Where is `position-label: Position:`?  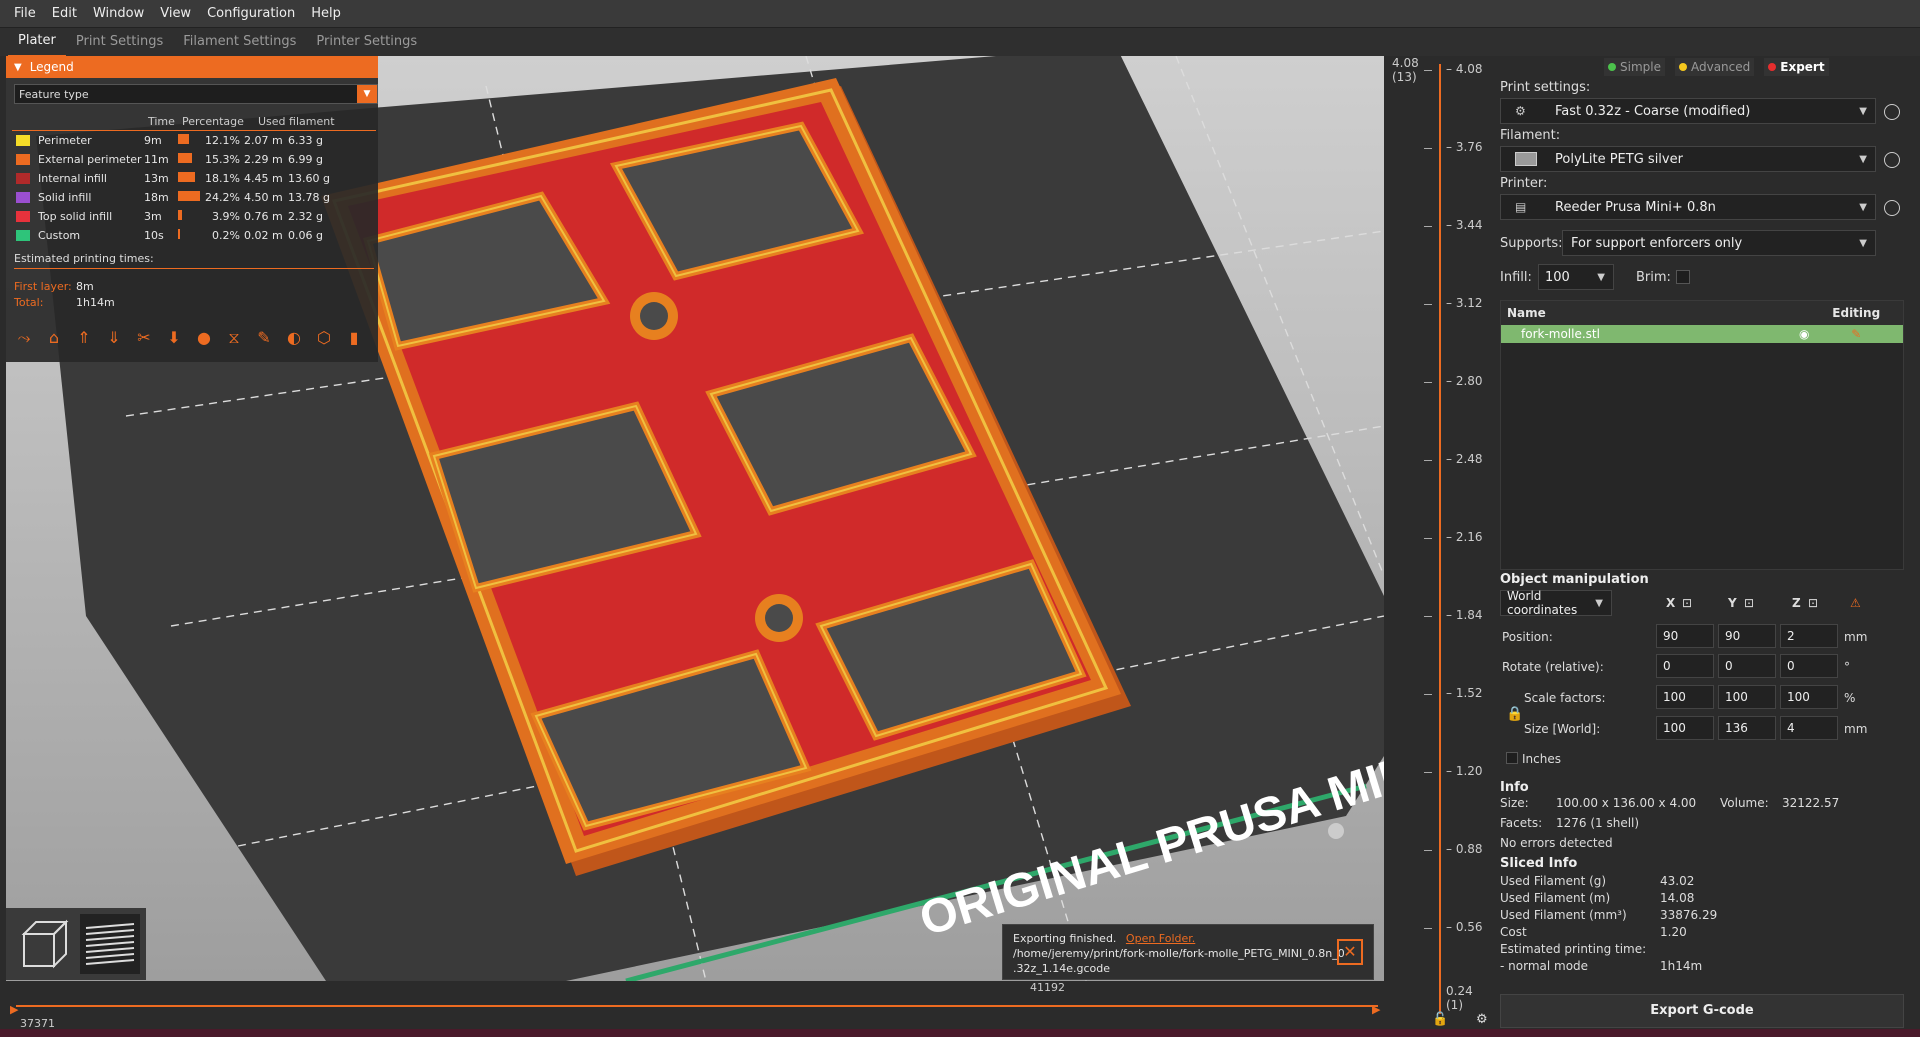
position-label: Position: is located at coordinates (1527, 637).